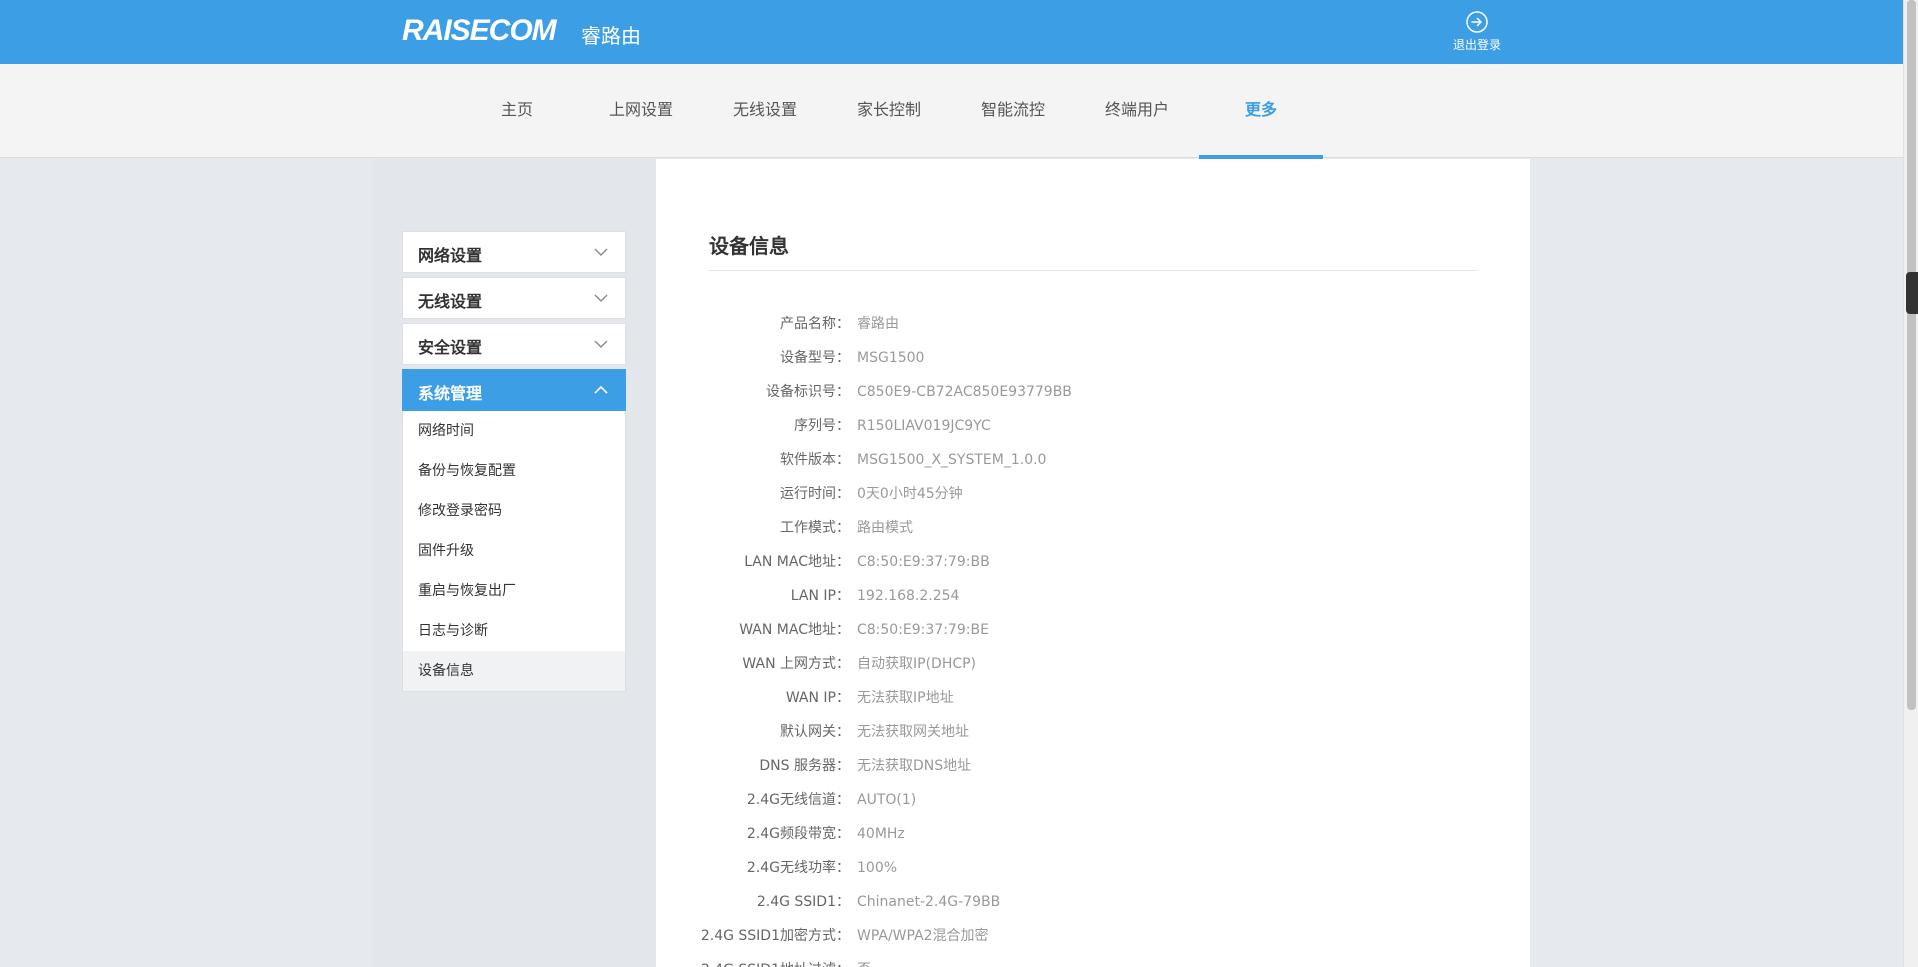 The width and height of the screenshot is (1918, 967). I want to click on sidebar-group-label: 无线设置, so click(450, 301).